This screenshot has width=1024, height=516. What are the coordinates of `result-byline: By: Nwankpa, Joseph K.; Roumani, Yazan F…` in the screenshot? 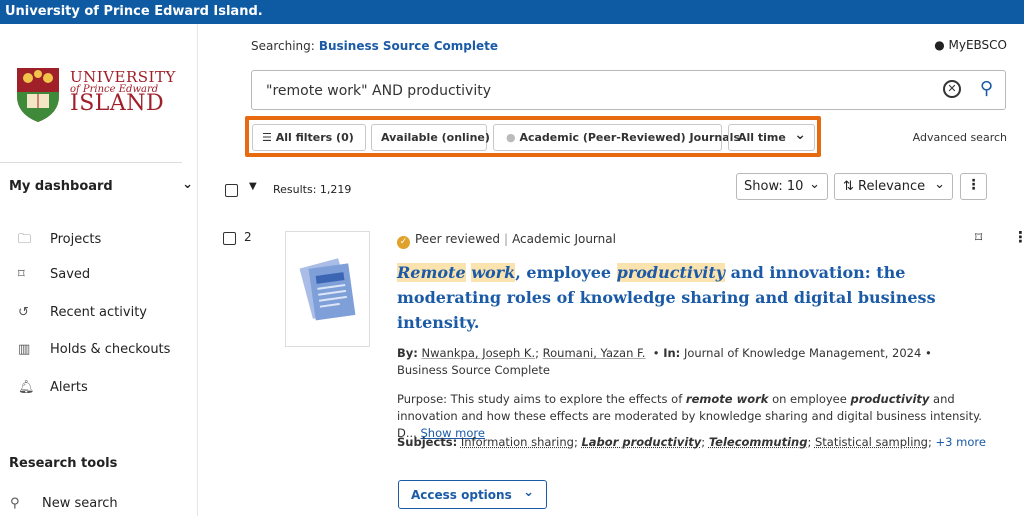 It's located at (664, 361).